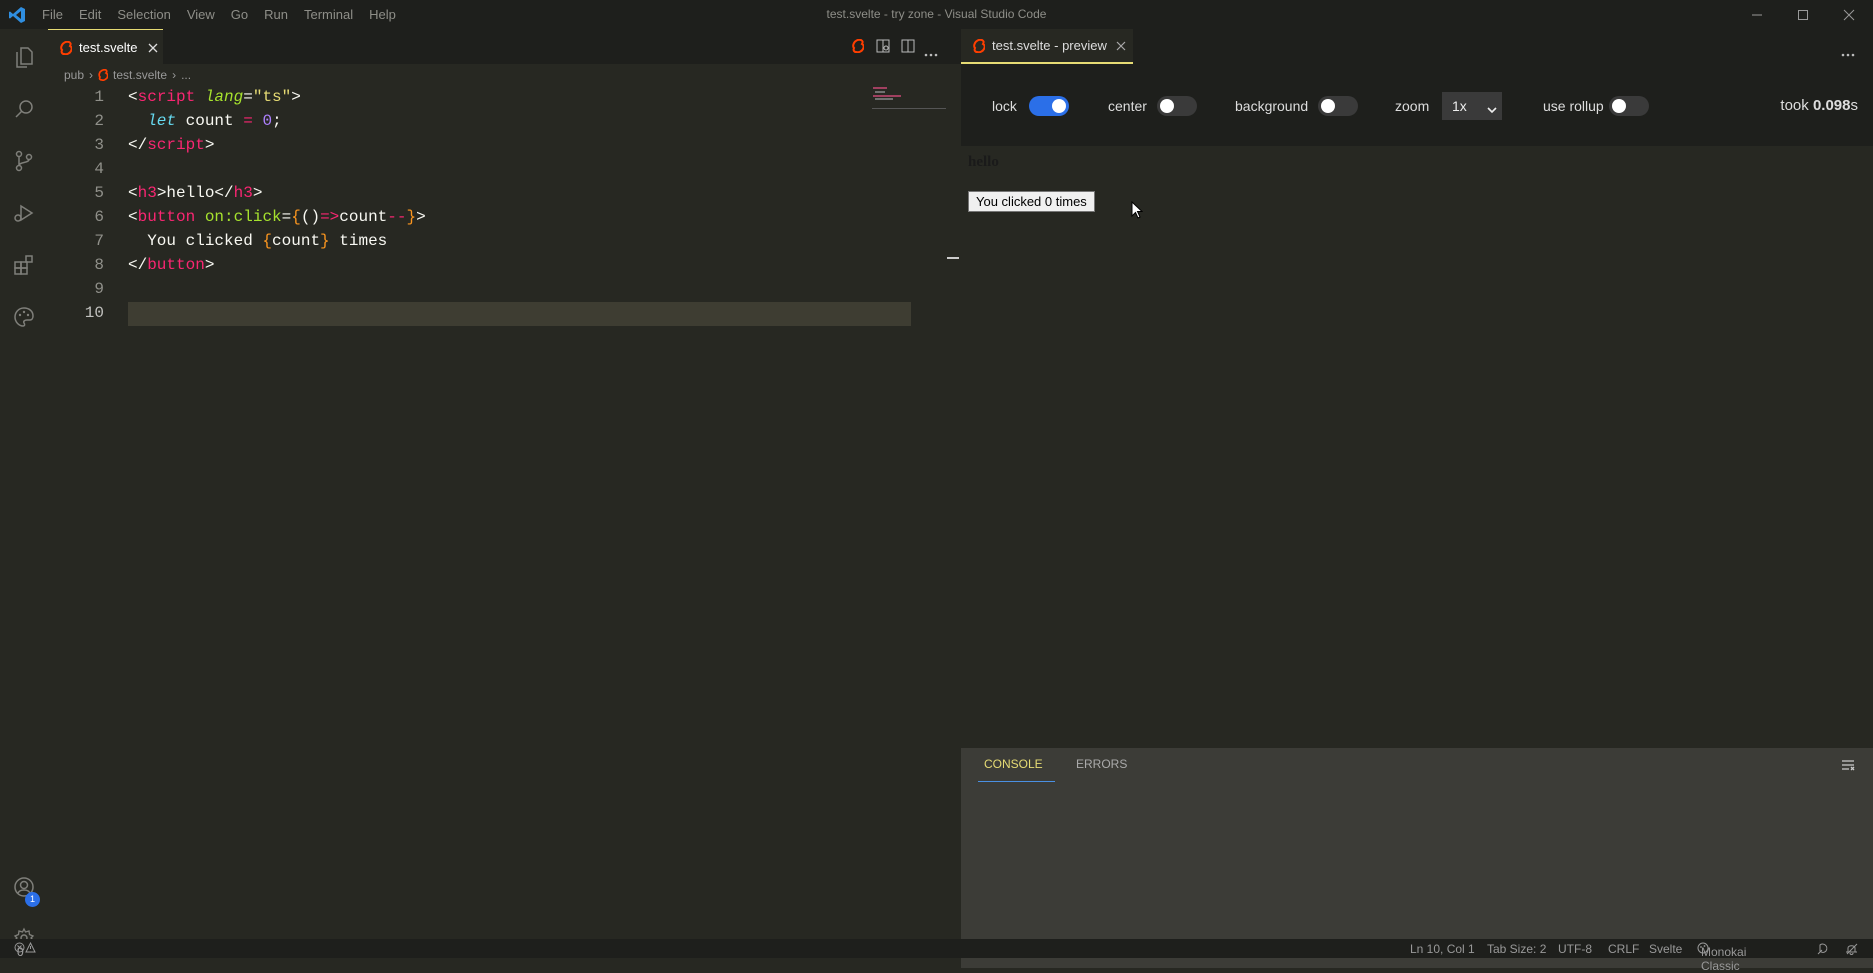  What do you see at coordinates (1629, 106) in the screenshot?
I see `use-rollup-toggle` at bounding box center [1629, 106].